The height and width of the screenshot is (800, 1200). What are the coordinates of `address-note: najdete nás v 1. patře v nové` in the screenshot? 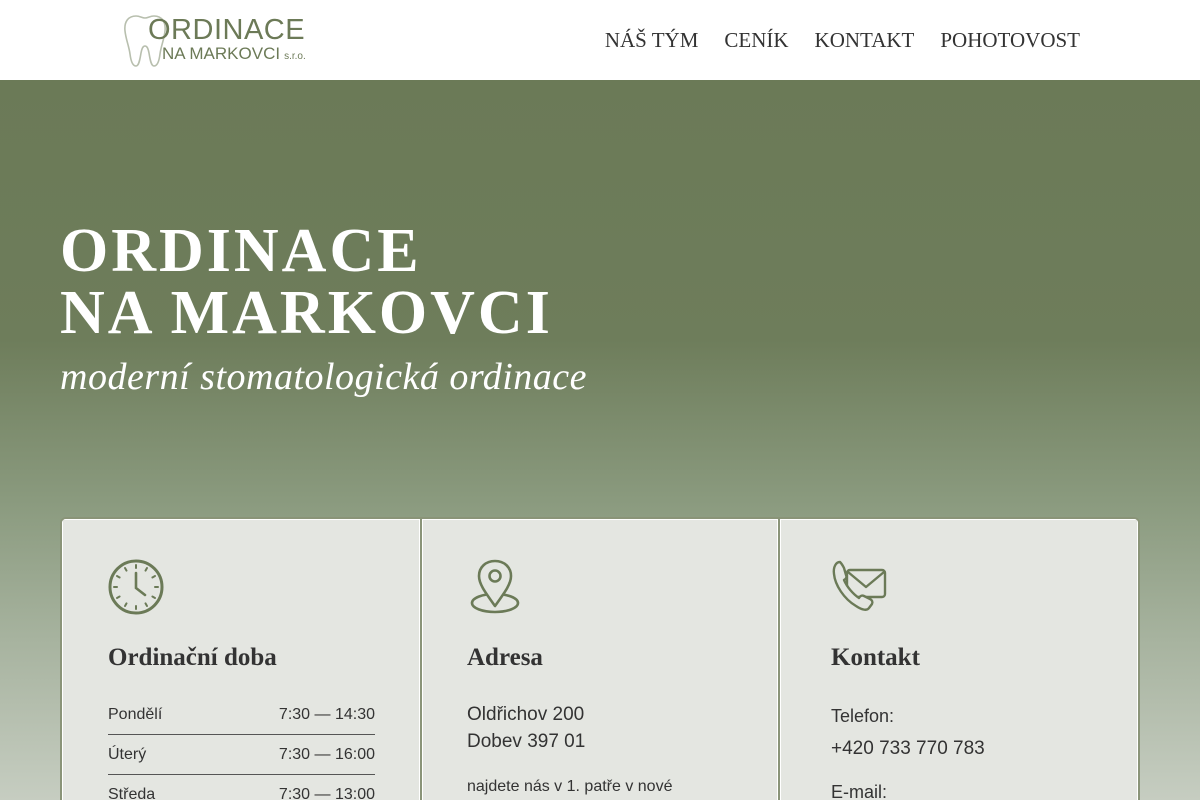 It's located at (570, 786).